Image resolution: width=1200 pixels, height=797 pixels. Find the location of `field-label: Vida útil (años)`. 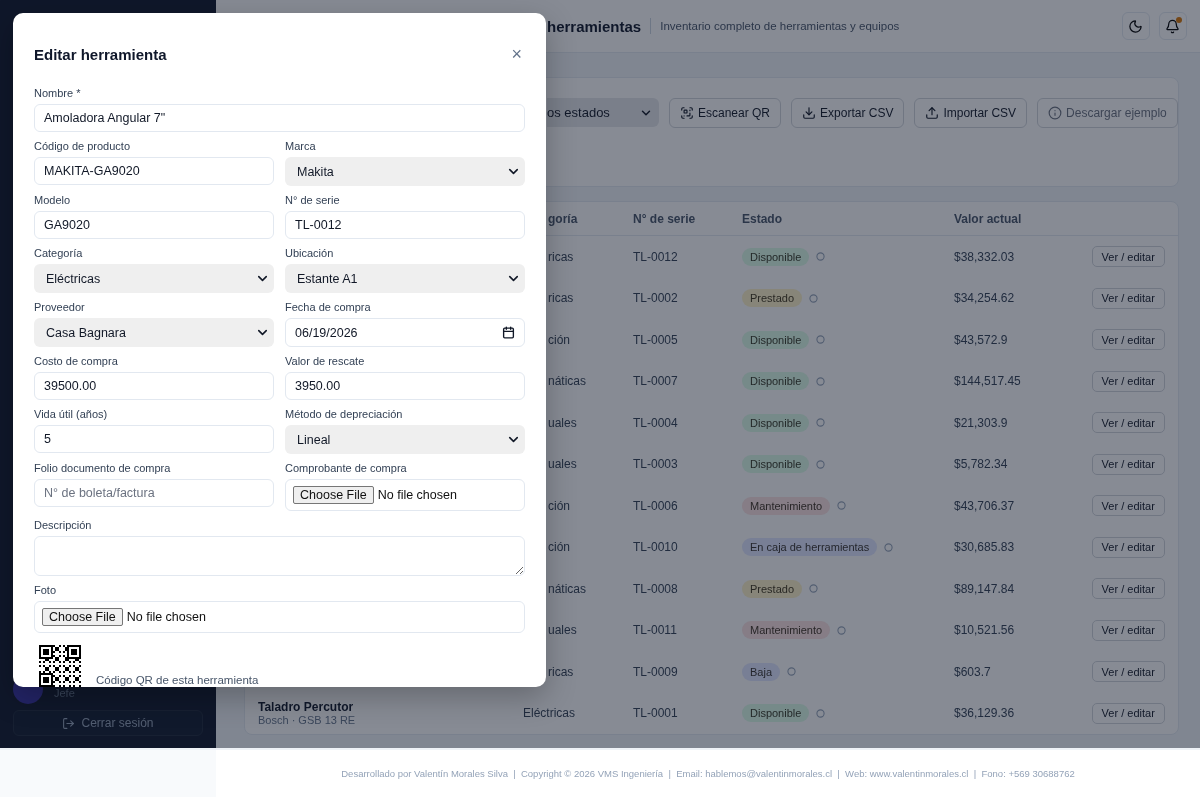

field-label: Vida útil (años) is located at coordinates (71, 414).